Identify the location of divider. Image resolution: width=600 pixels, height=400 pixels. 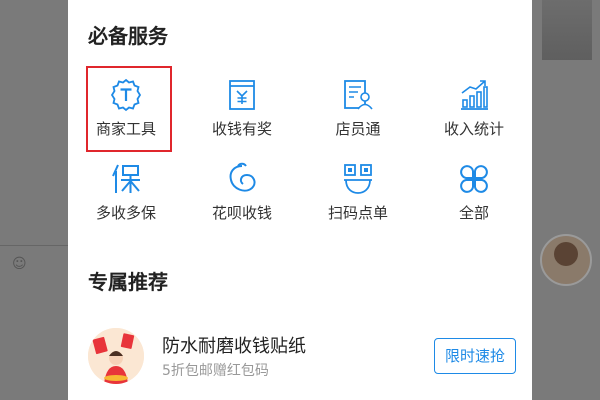
(34, 245).